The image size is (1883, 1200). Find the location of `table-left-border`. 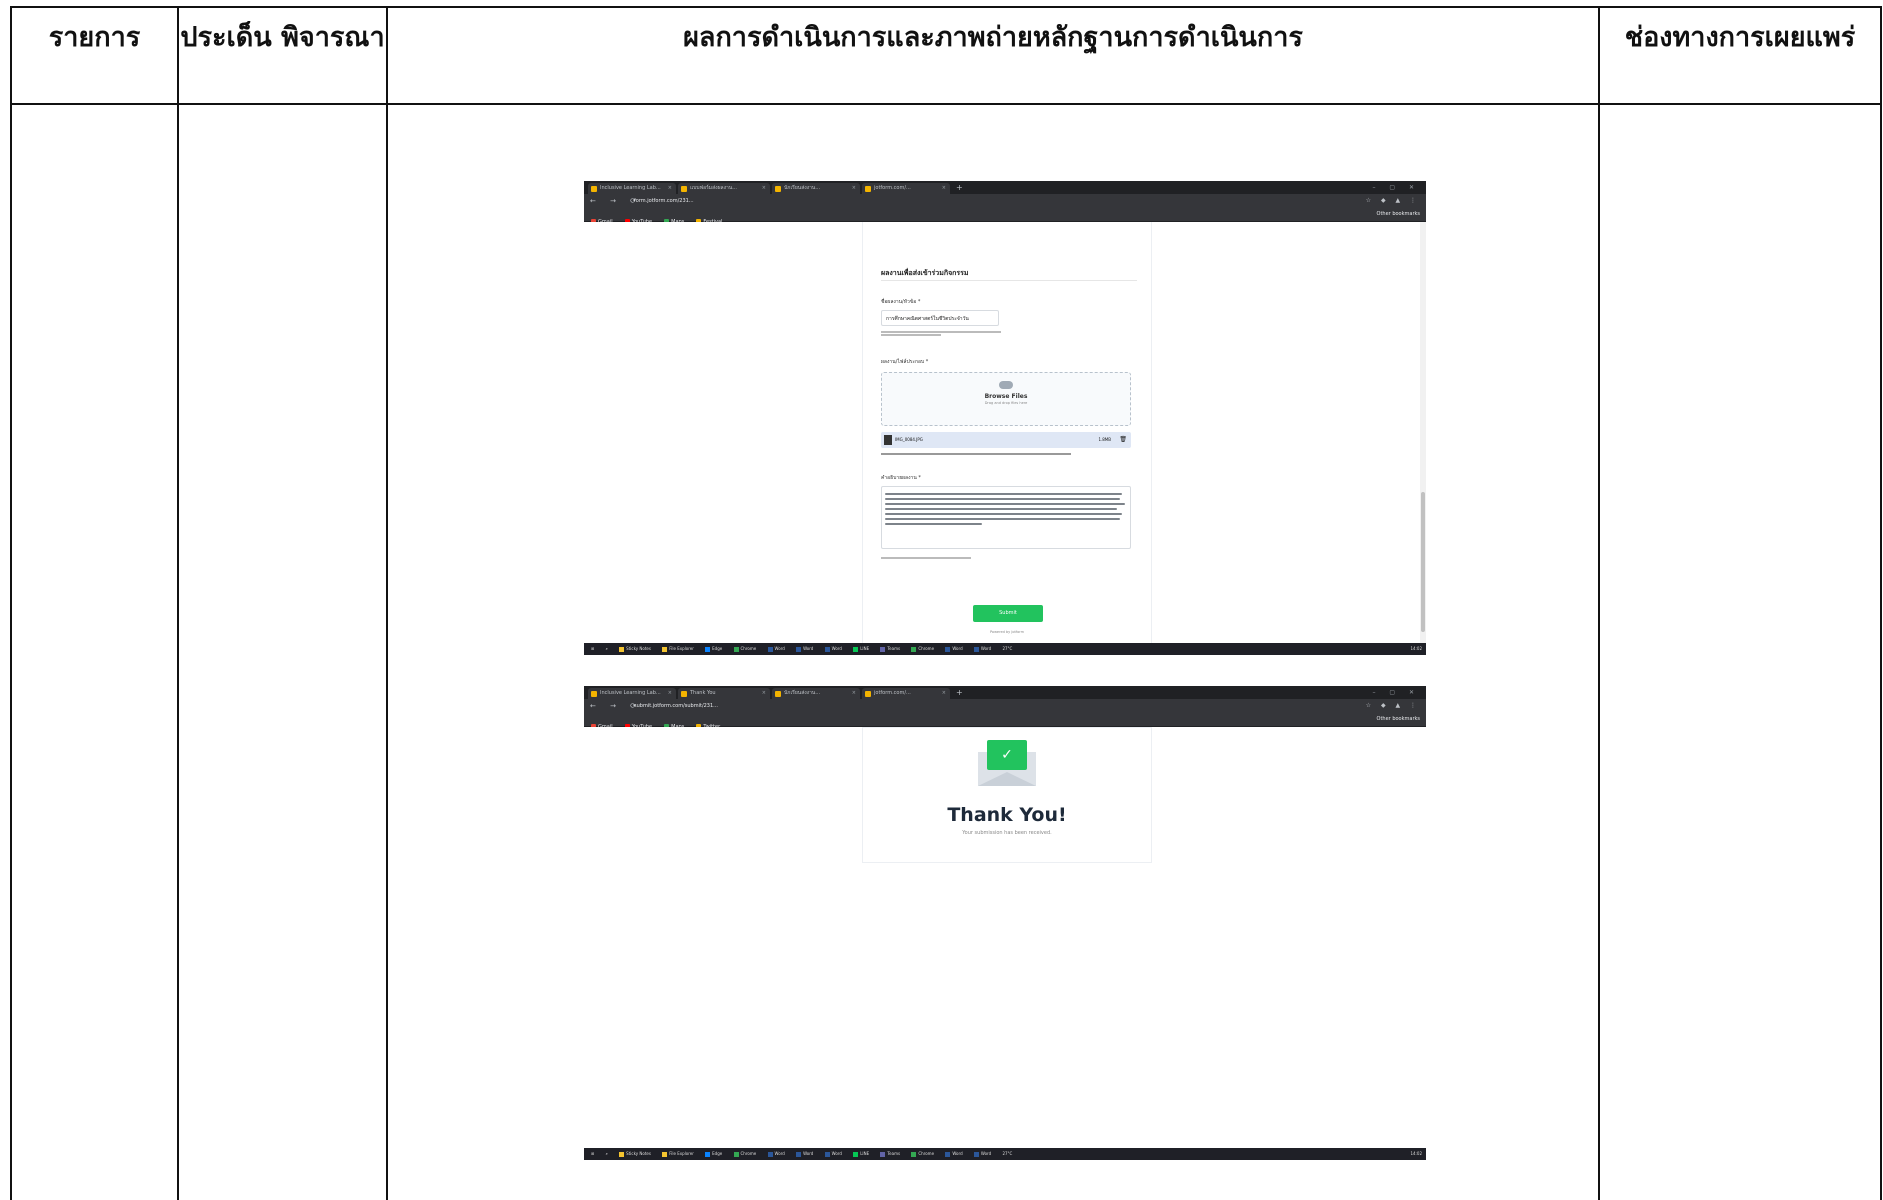

table-left-border is located at coordinates (11, 603).